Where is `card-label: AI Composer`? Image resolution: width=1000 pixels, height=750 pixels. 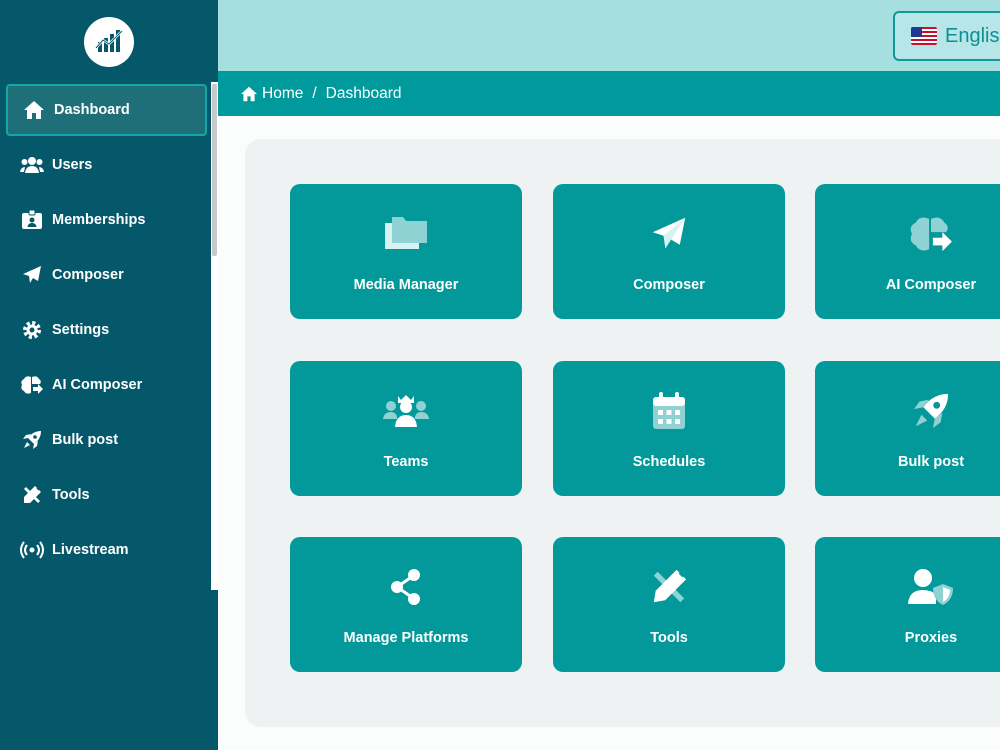 card-label: AI Composer is located at coordinates (931, 285).